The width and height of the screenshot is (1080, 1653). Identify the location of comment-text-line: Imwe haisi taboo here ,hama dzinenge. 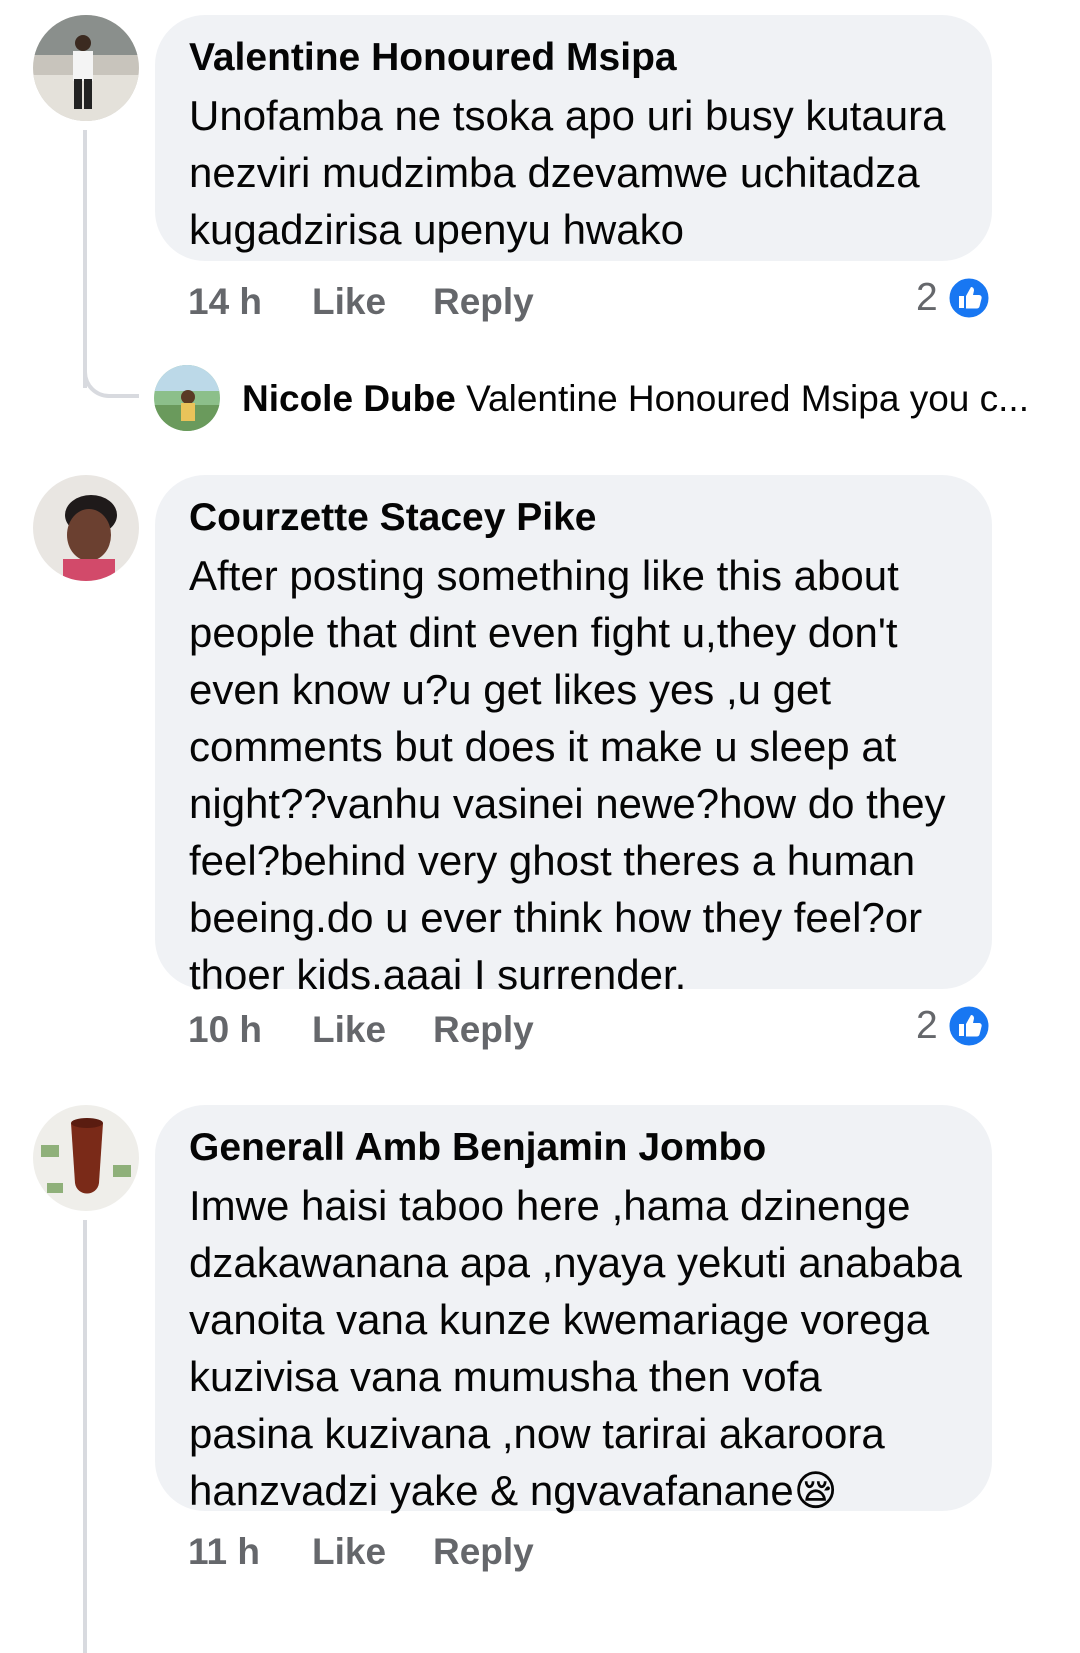
(550, 1205).